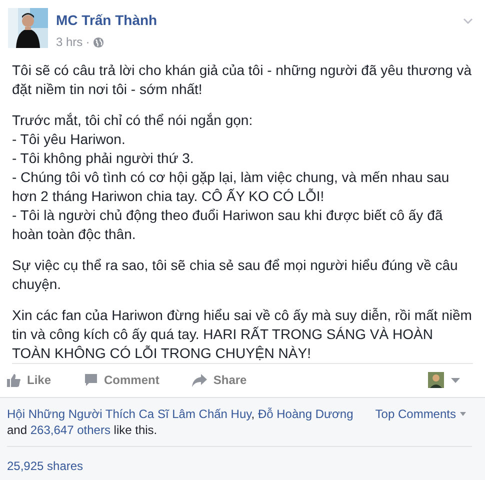  Describe the element at coordinates (200, 380) in the screenshot. I see `share-arrow-icon` at that location.